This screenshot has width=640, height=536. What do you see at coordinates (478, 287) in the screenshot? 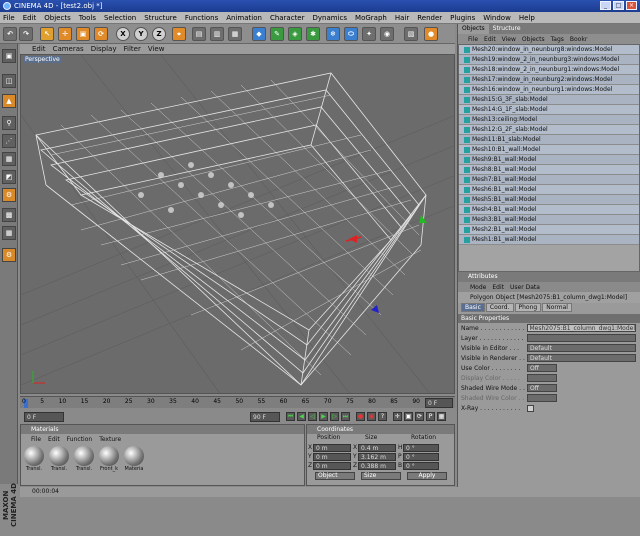
I see `attr-menu-mode: Mode` at bounding box center [478, 287].